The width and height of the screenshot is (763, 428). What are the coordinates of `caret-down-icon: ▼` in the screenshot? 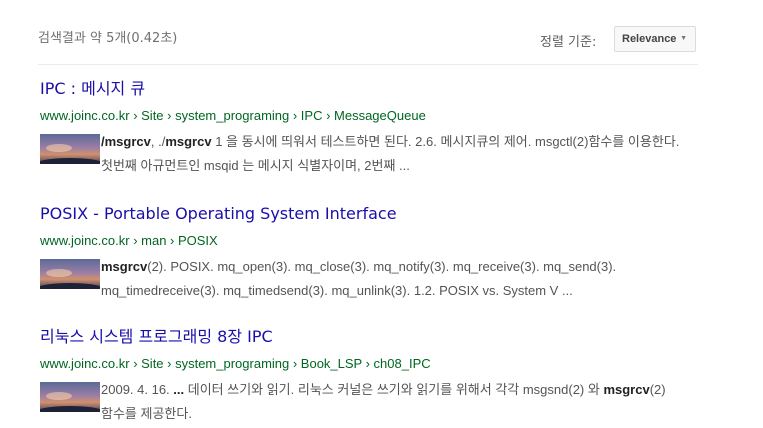 It's located at (683, 38).